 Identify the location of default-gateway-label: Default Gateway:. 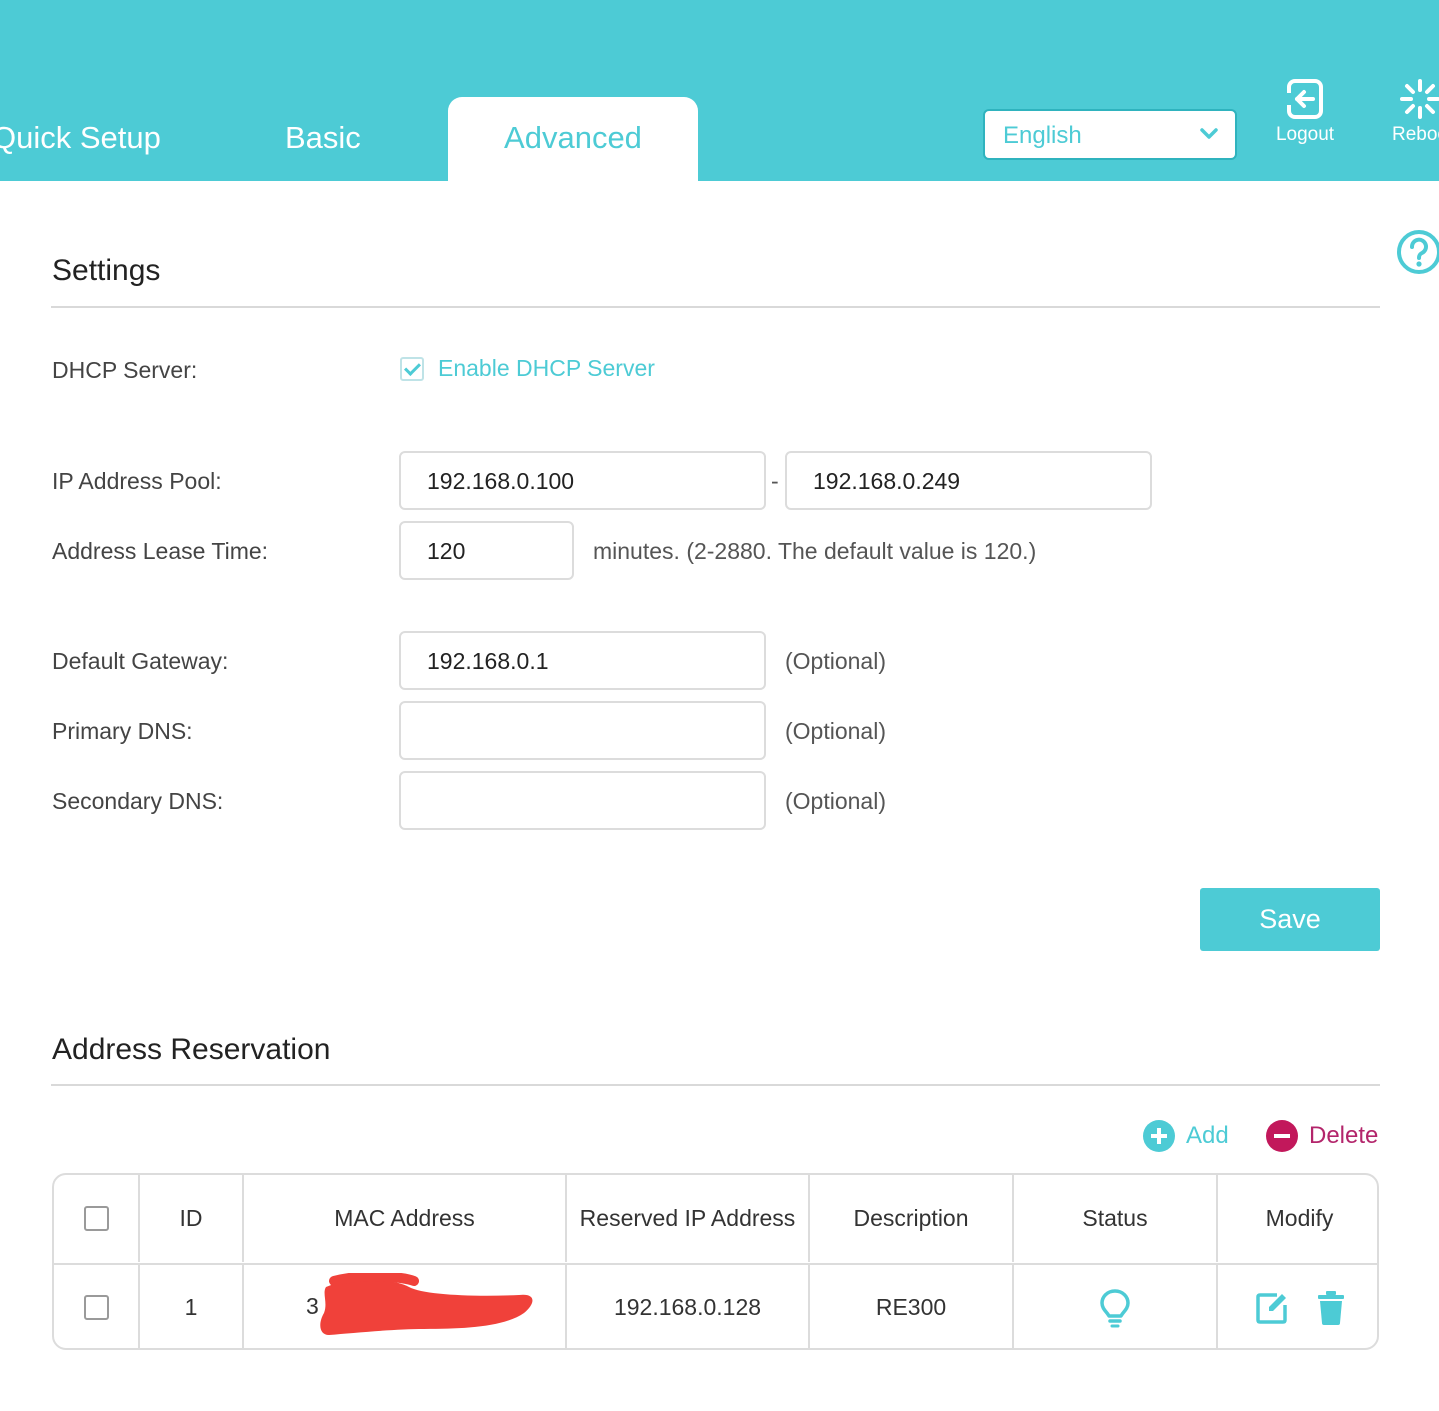
(140, 661).